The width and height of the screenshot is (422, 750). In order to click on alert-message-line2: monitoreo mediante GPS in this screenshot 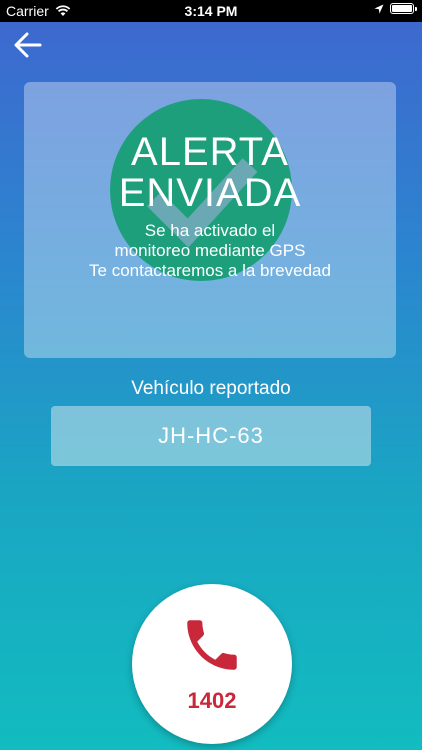, I will do `click(210, 250)`.